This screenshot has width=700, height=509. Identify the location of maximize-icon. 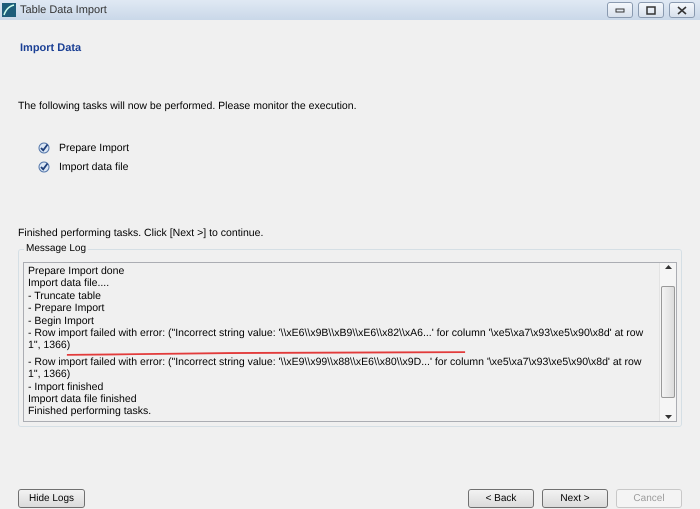
(651, 10).